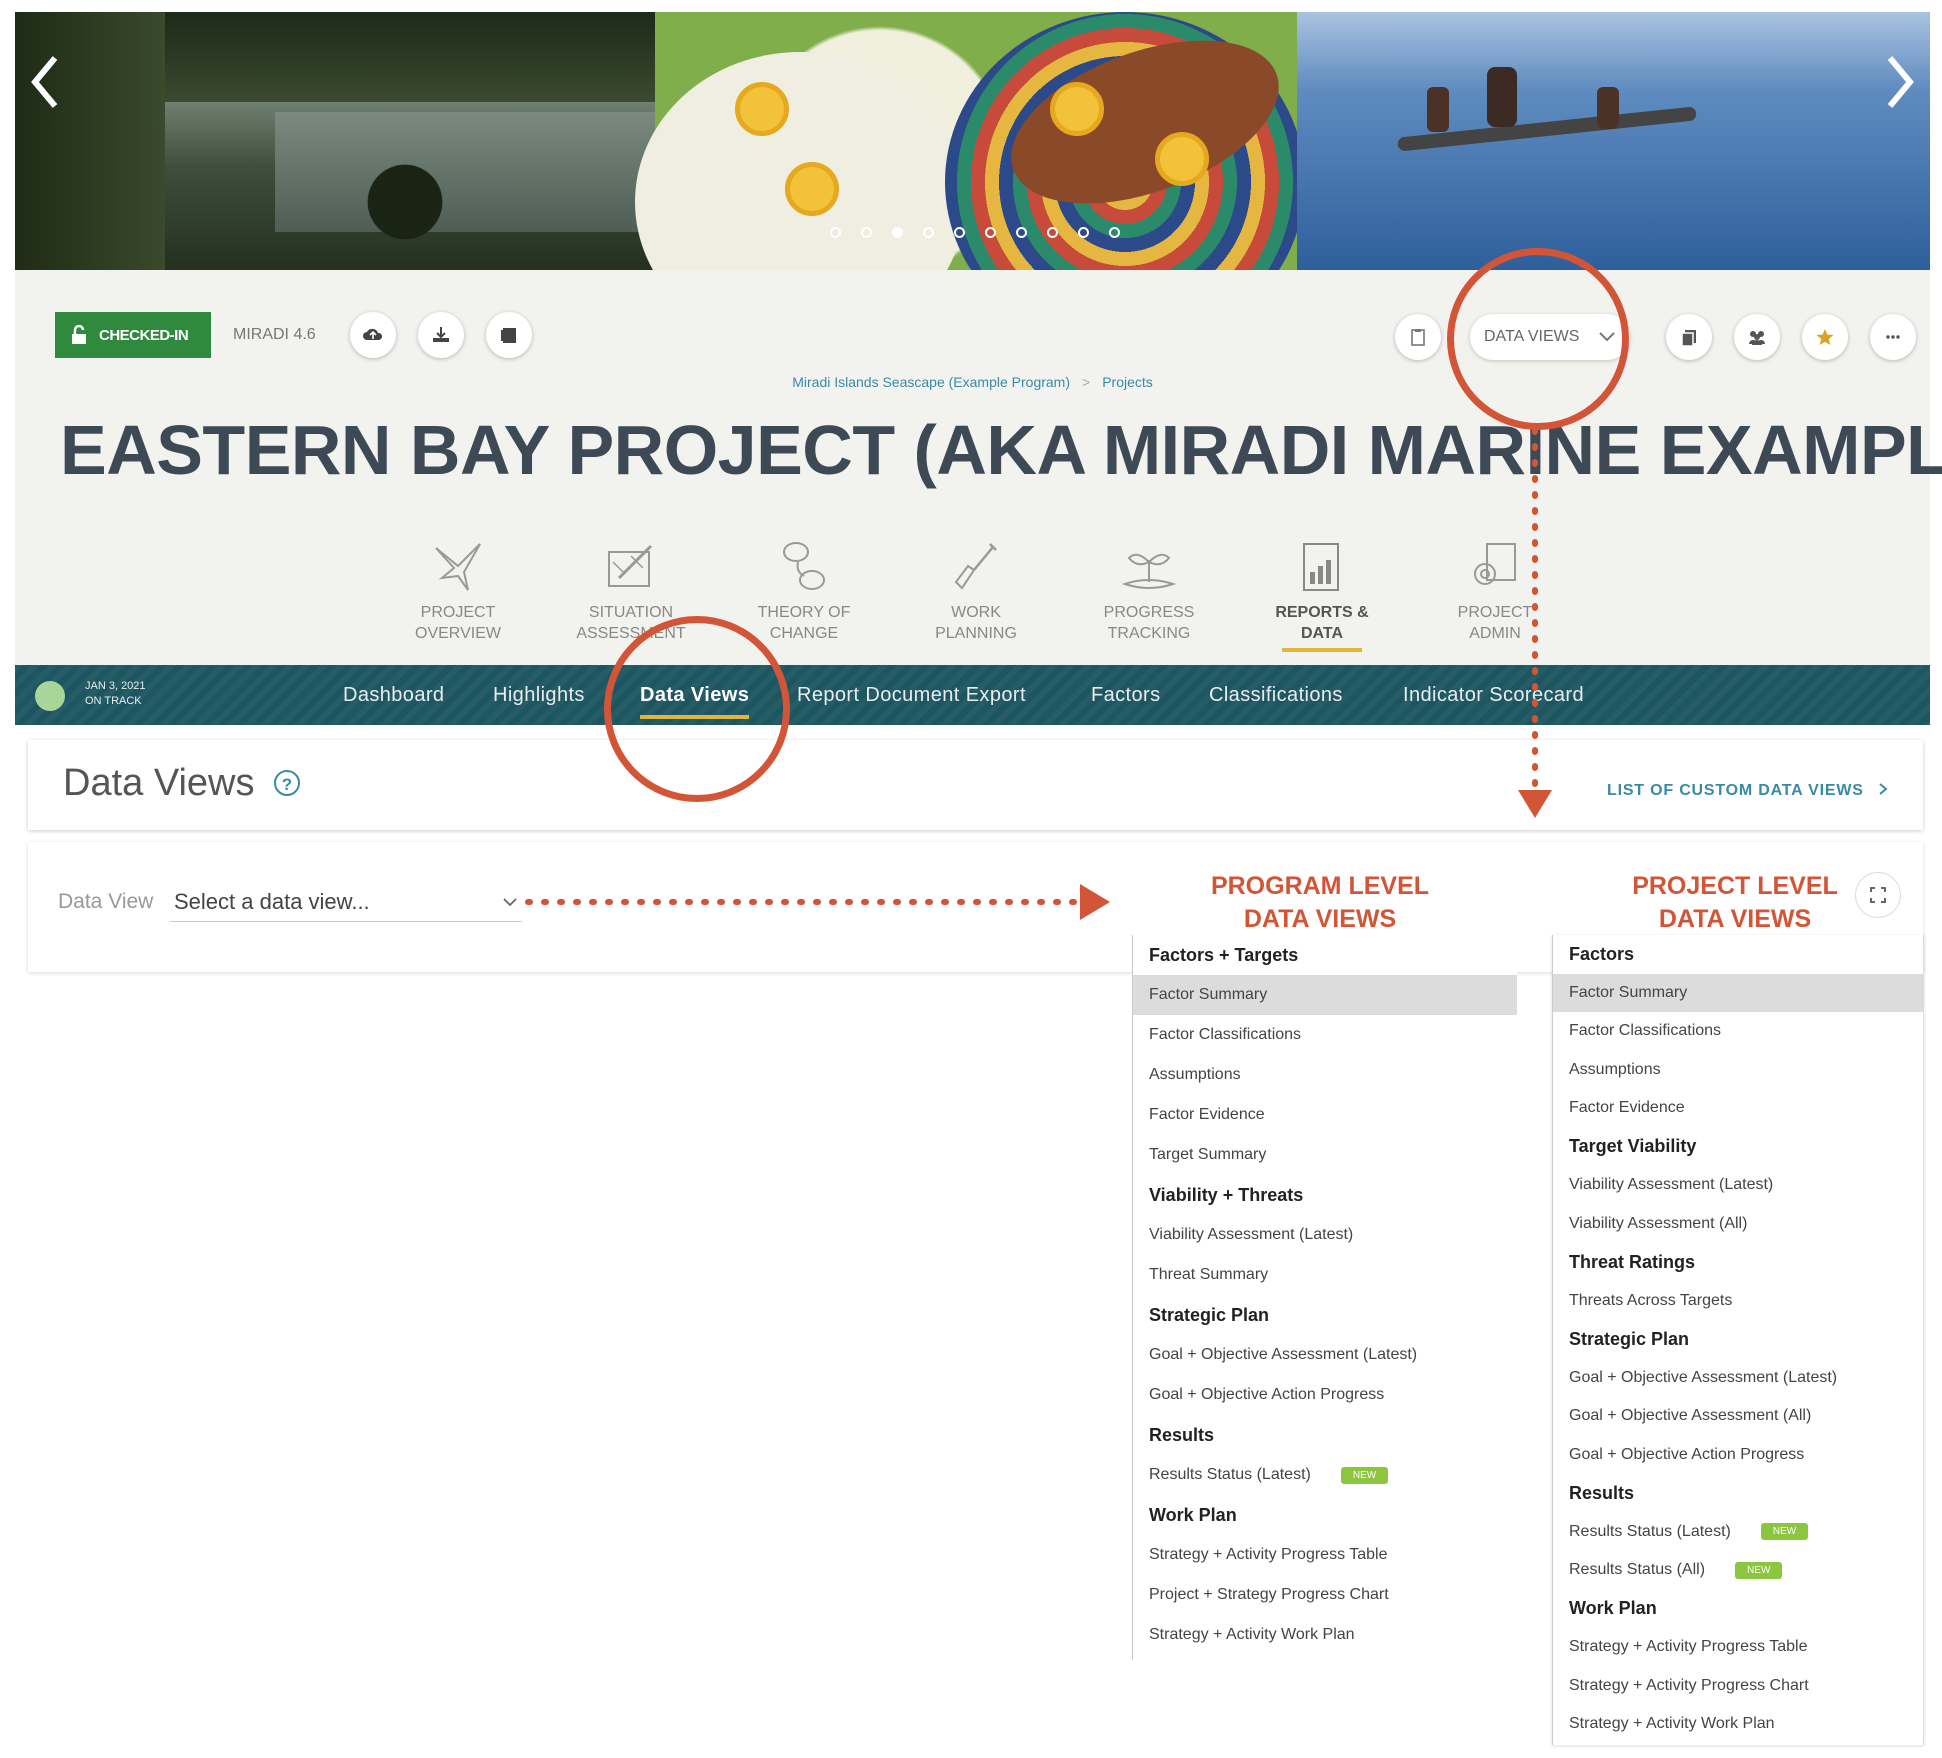  Describe the element at coordinates (1038, 673) in the screenshot. I see `annotation-arrows` at that location.